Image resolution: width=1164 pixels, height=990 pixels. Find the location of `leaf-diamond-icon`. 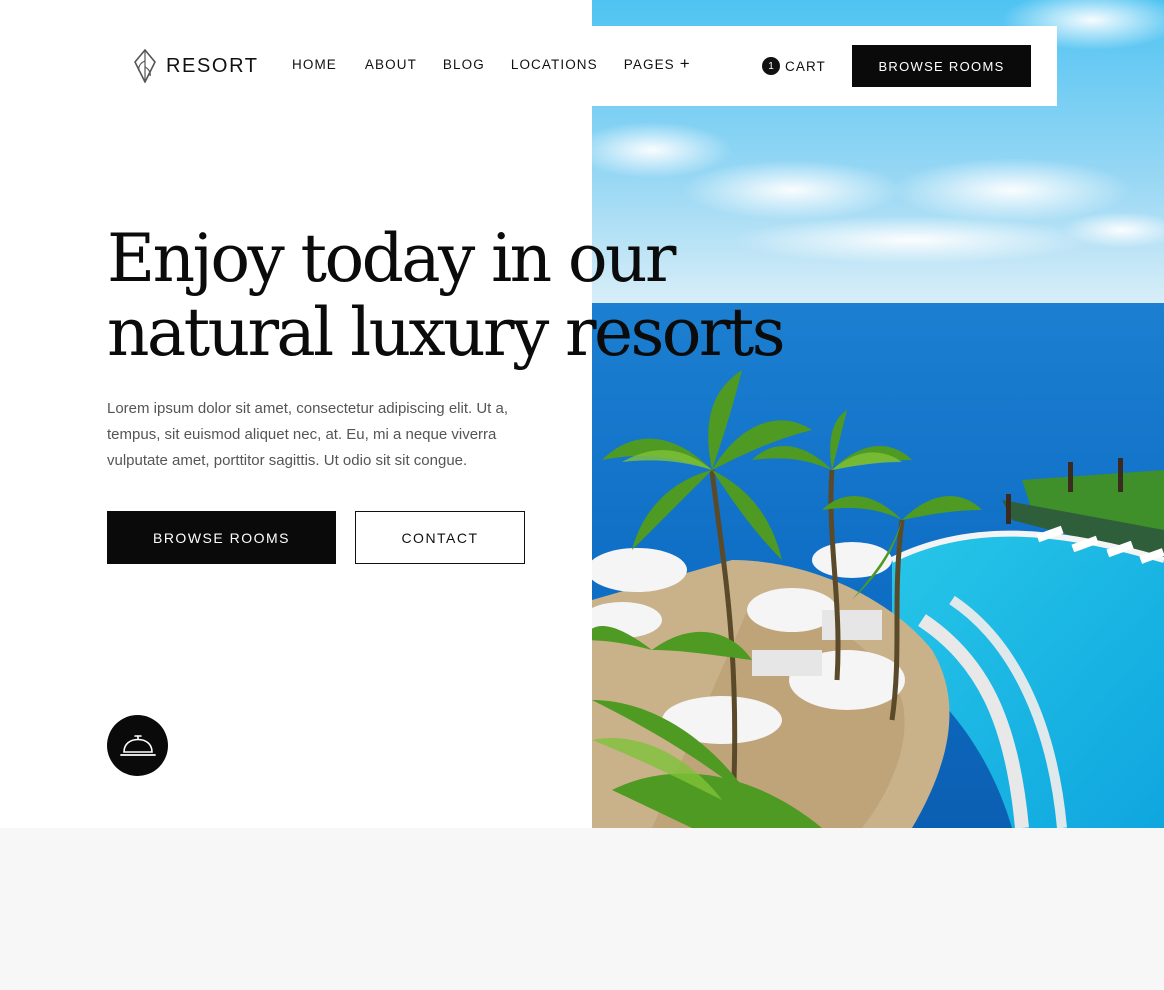

leaf-diamond-icon is located at coordinates (145, 66).